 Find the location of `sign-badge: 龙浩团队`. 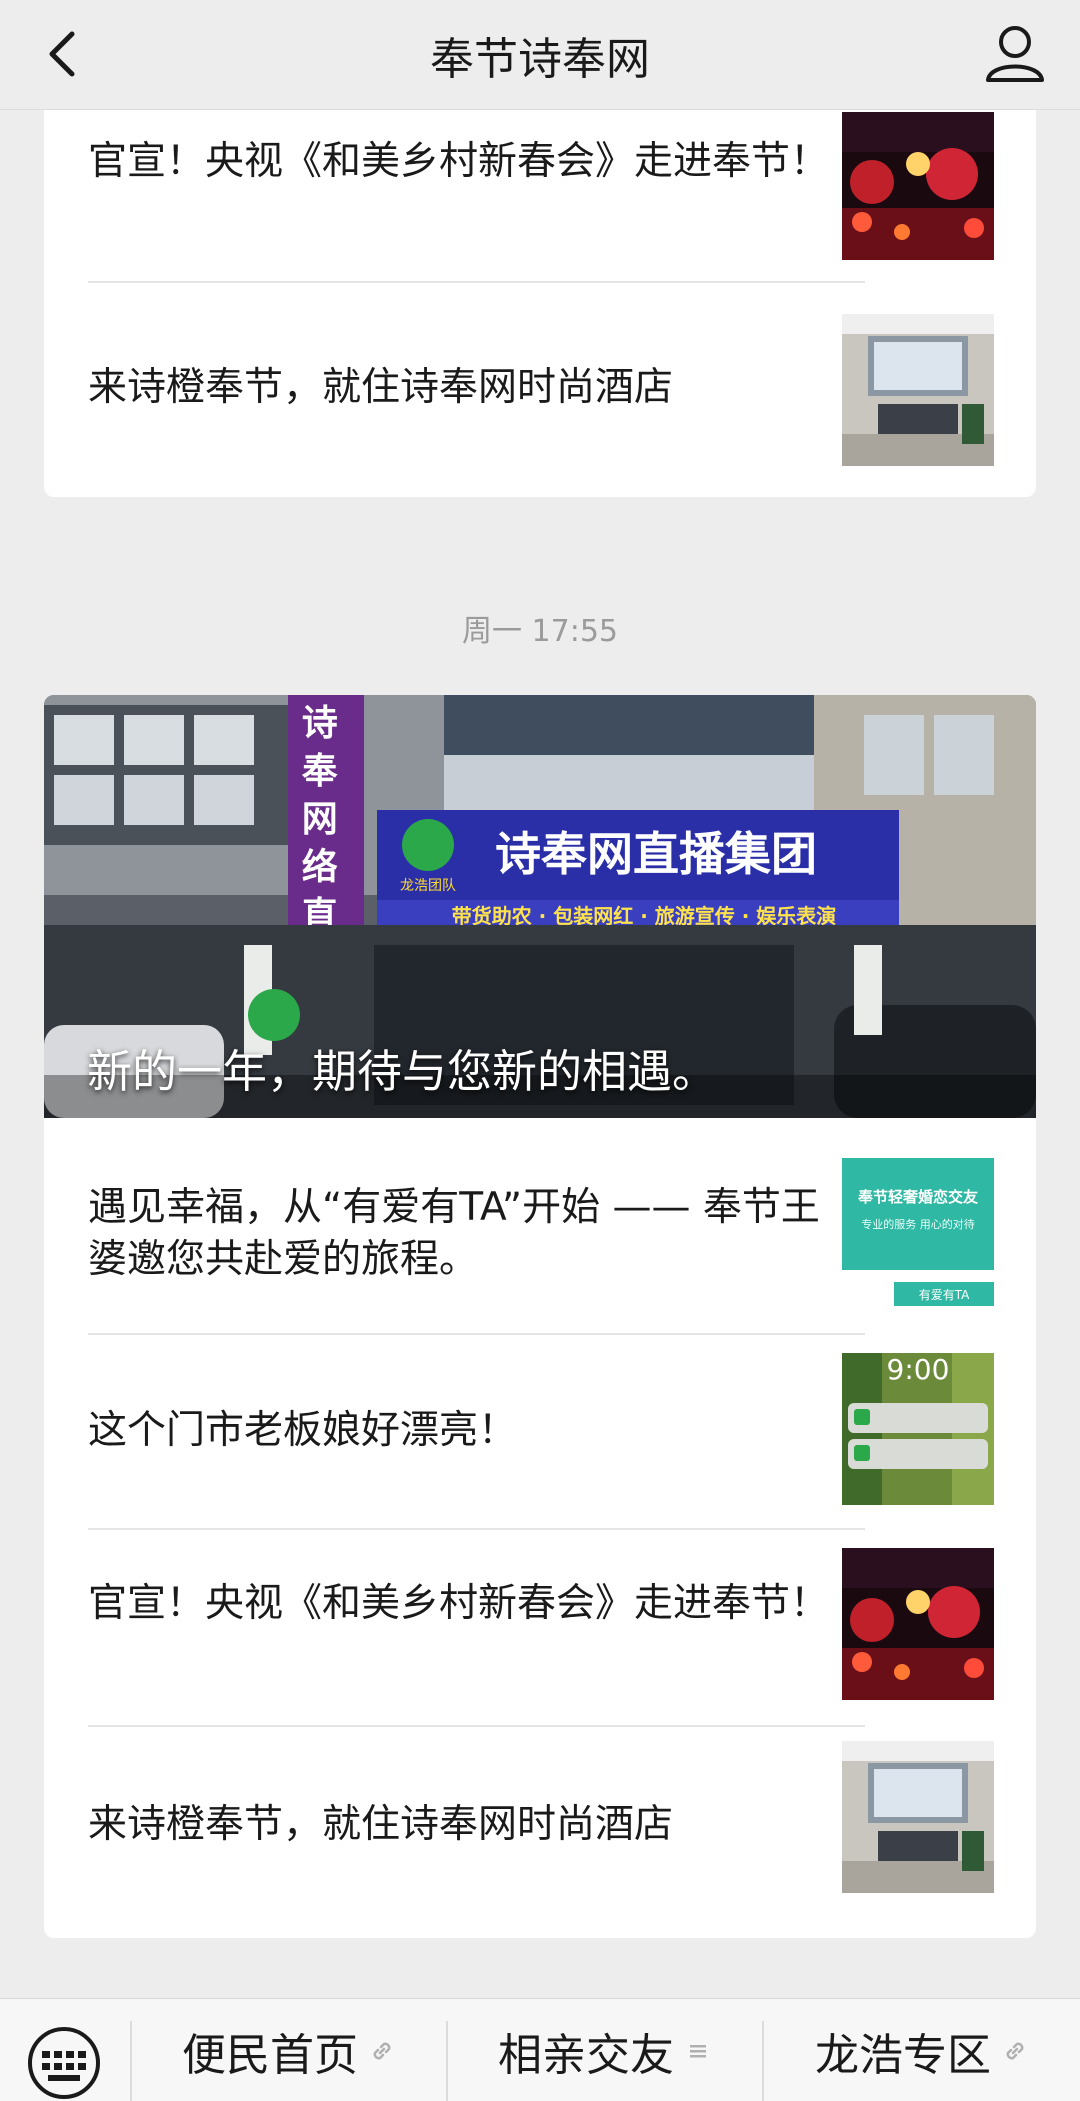

sign-badge: 龙浩团队 is located at coordinates (428, 886).